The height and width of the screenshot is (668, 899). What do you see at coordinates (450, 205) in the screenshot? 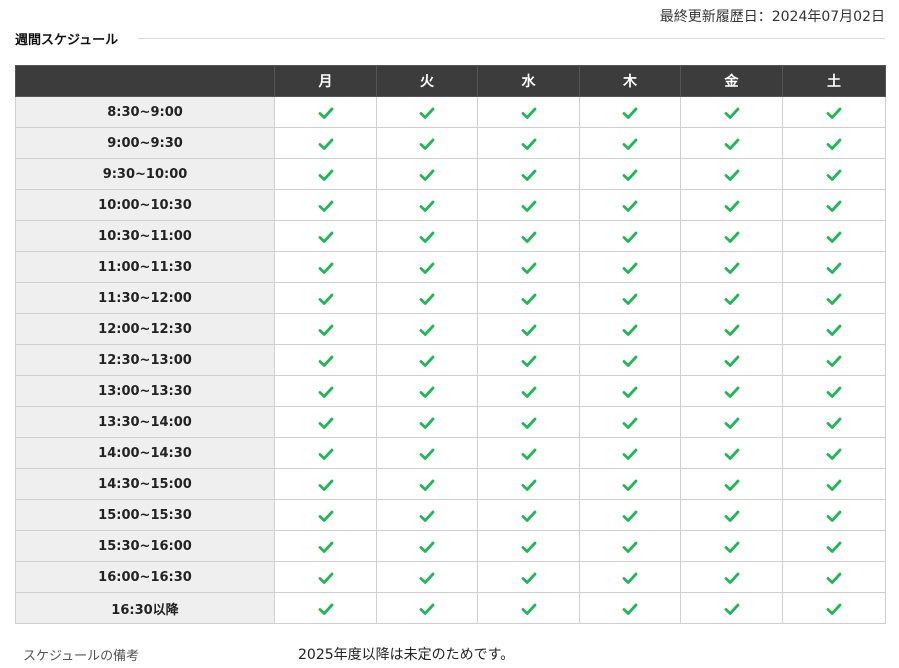
I see `table-row: 10:00~10:30` at bounding box center [450, 205].